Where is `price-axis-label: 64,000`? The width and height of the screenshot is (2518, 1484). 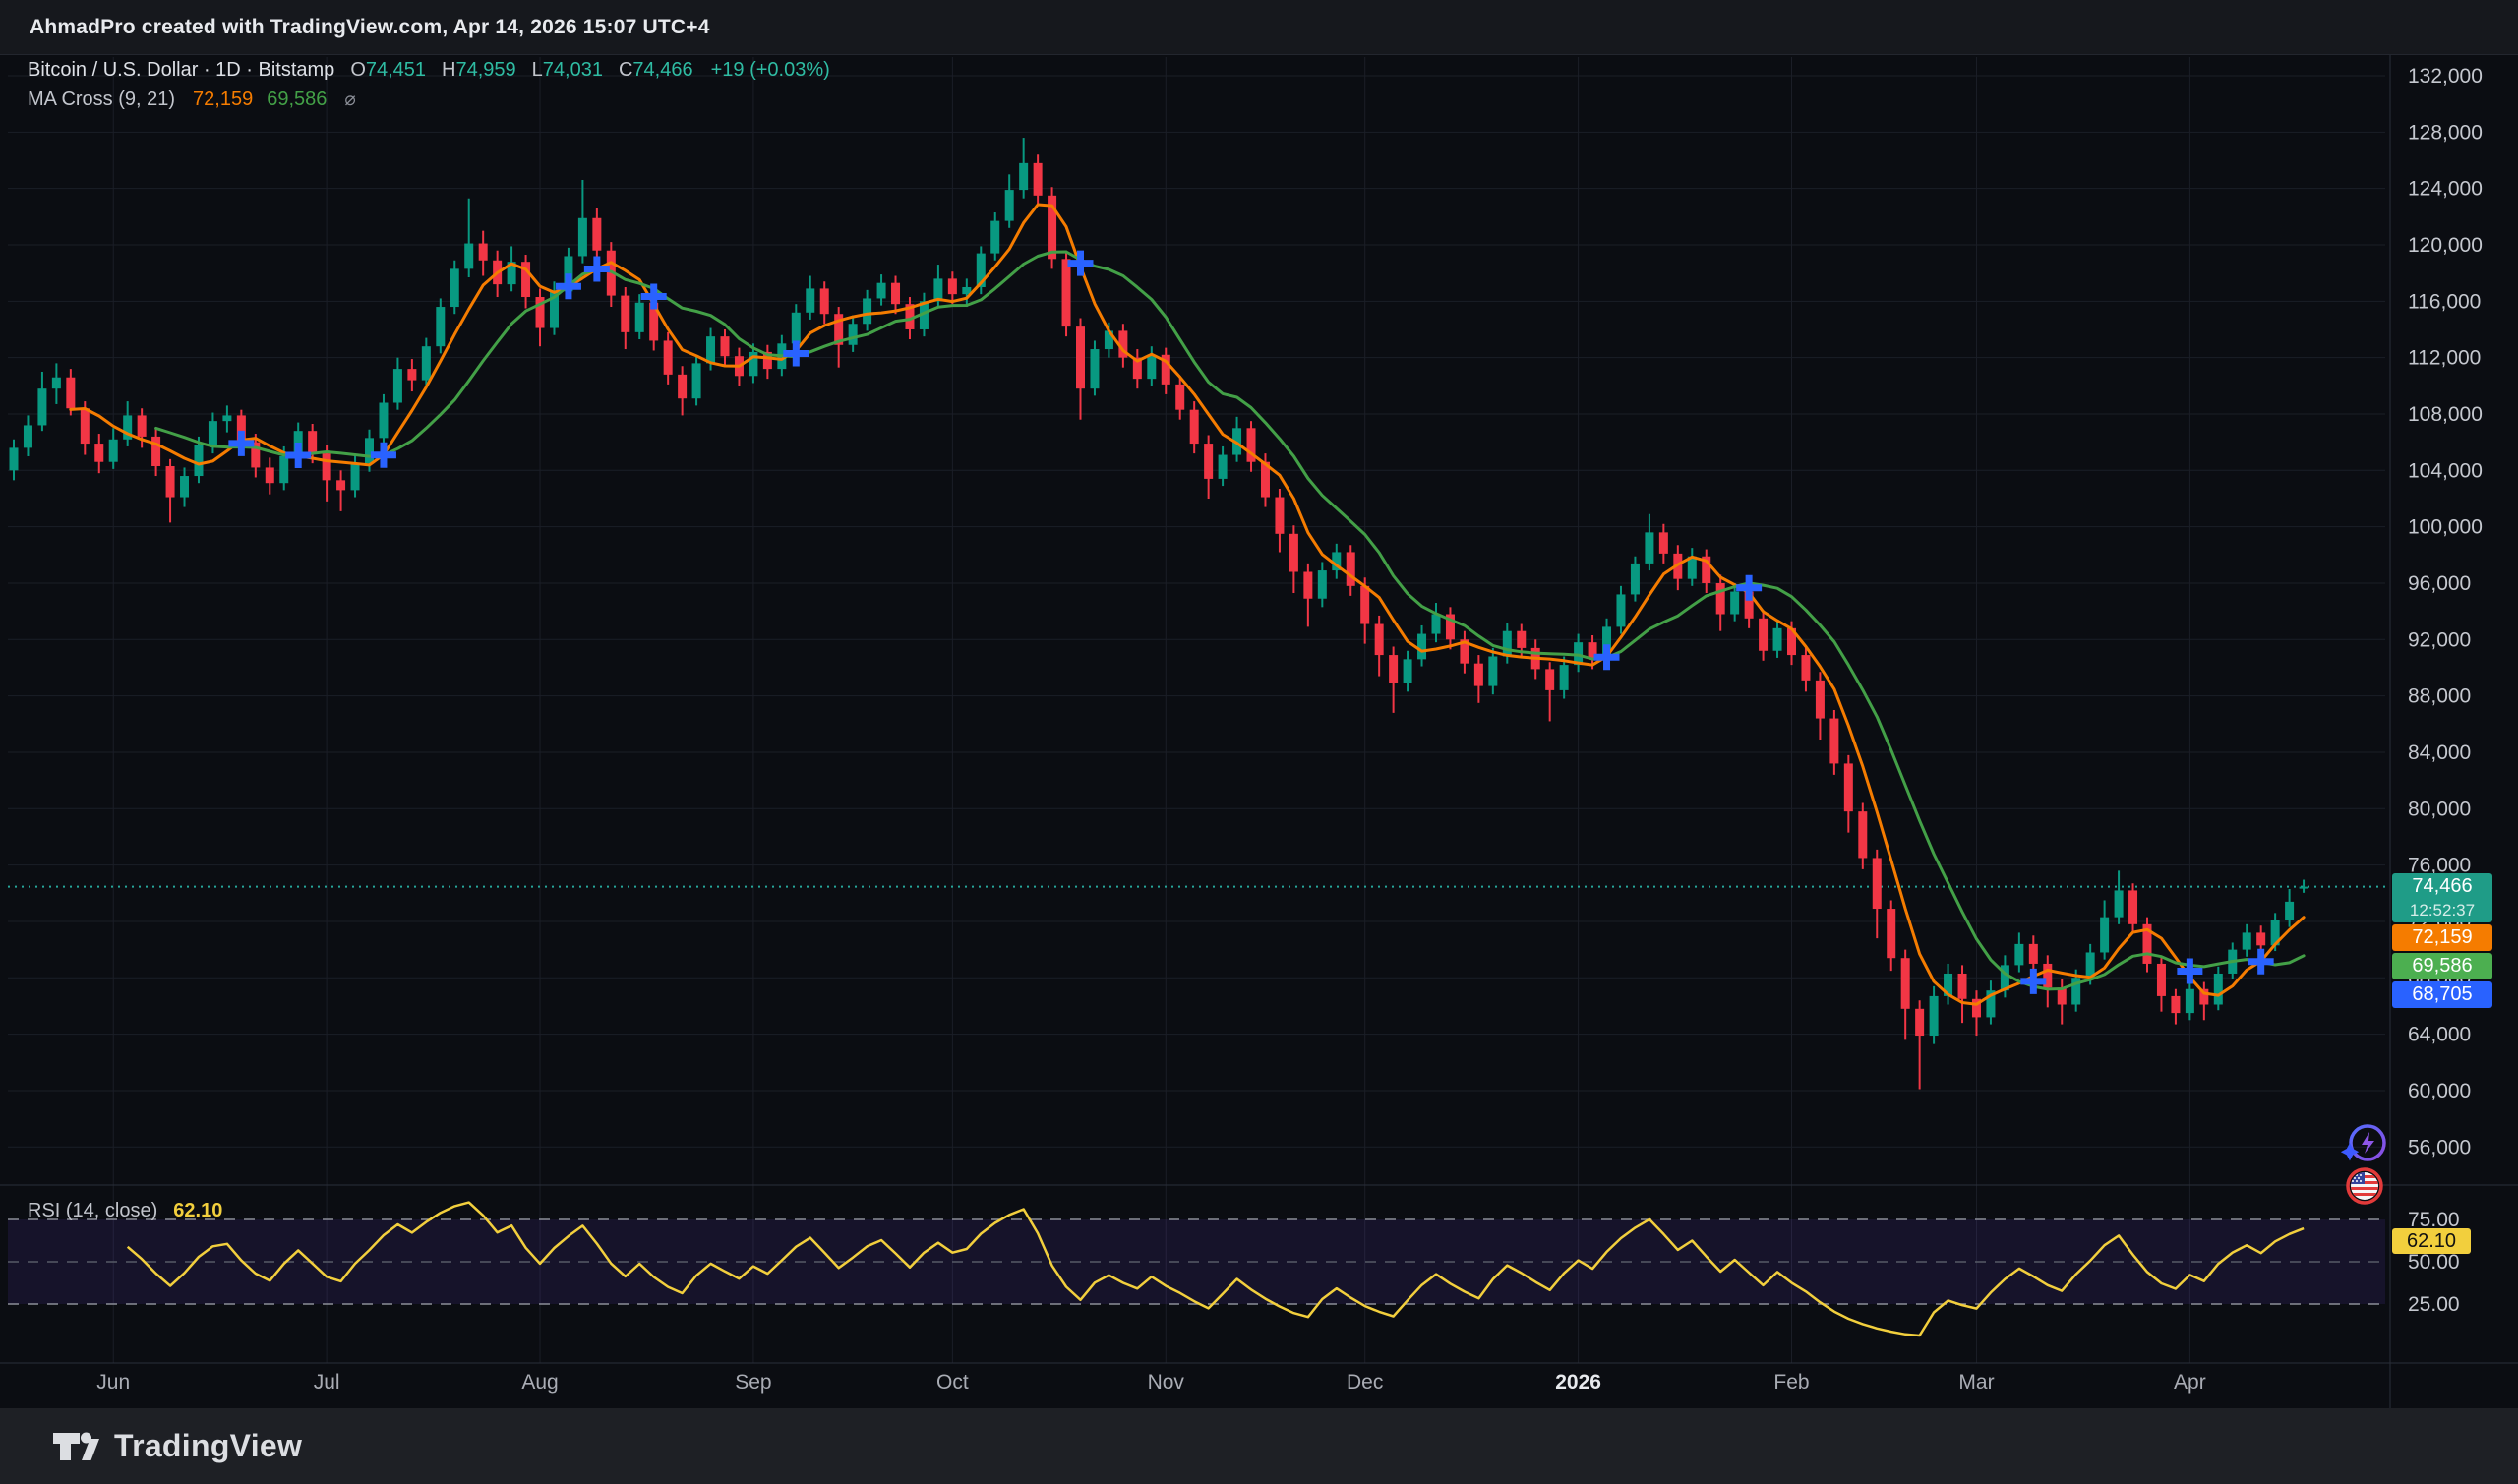 price-axis-label: 64,000 is located at coordinates (2439, 1035).